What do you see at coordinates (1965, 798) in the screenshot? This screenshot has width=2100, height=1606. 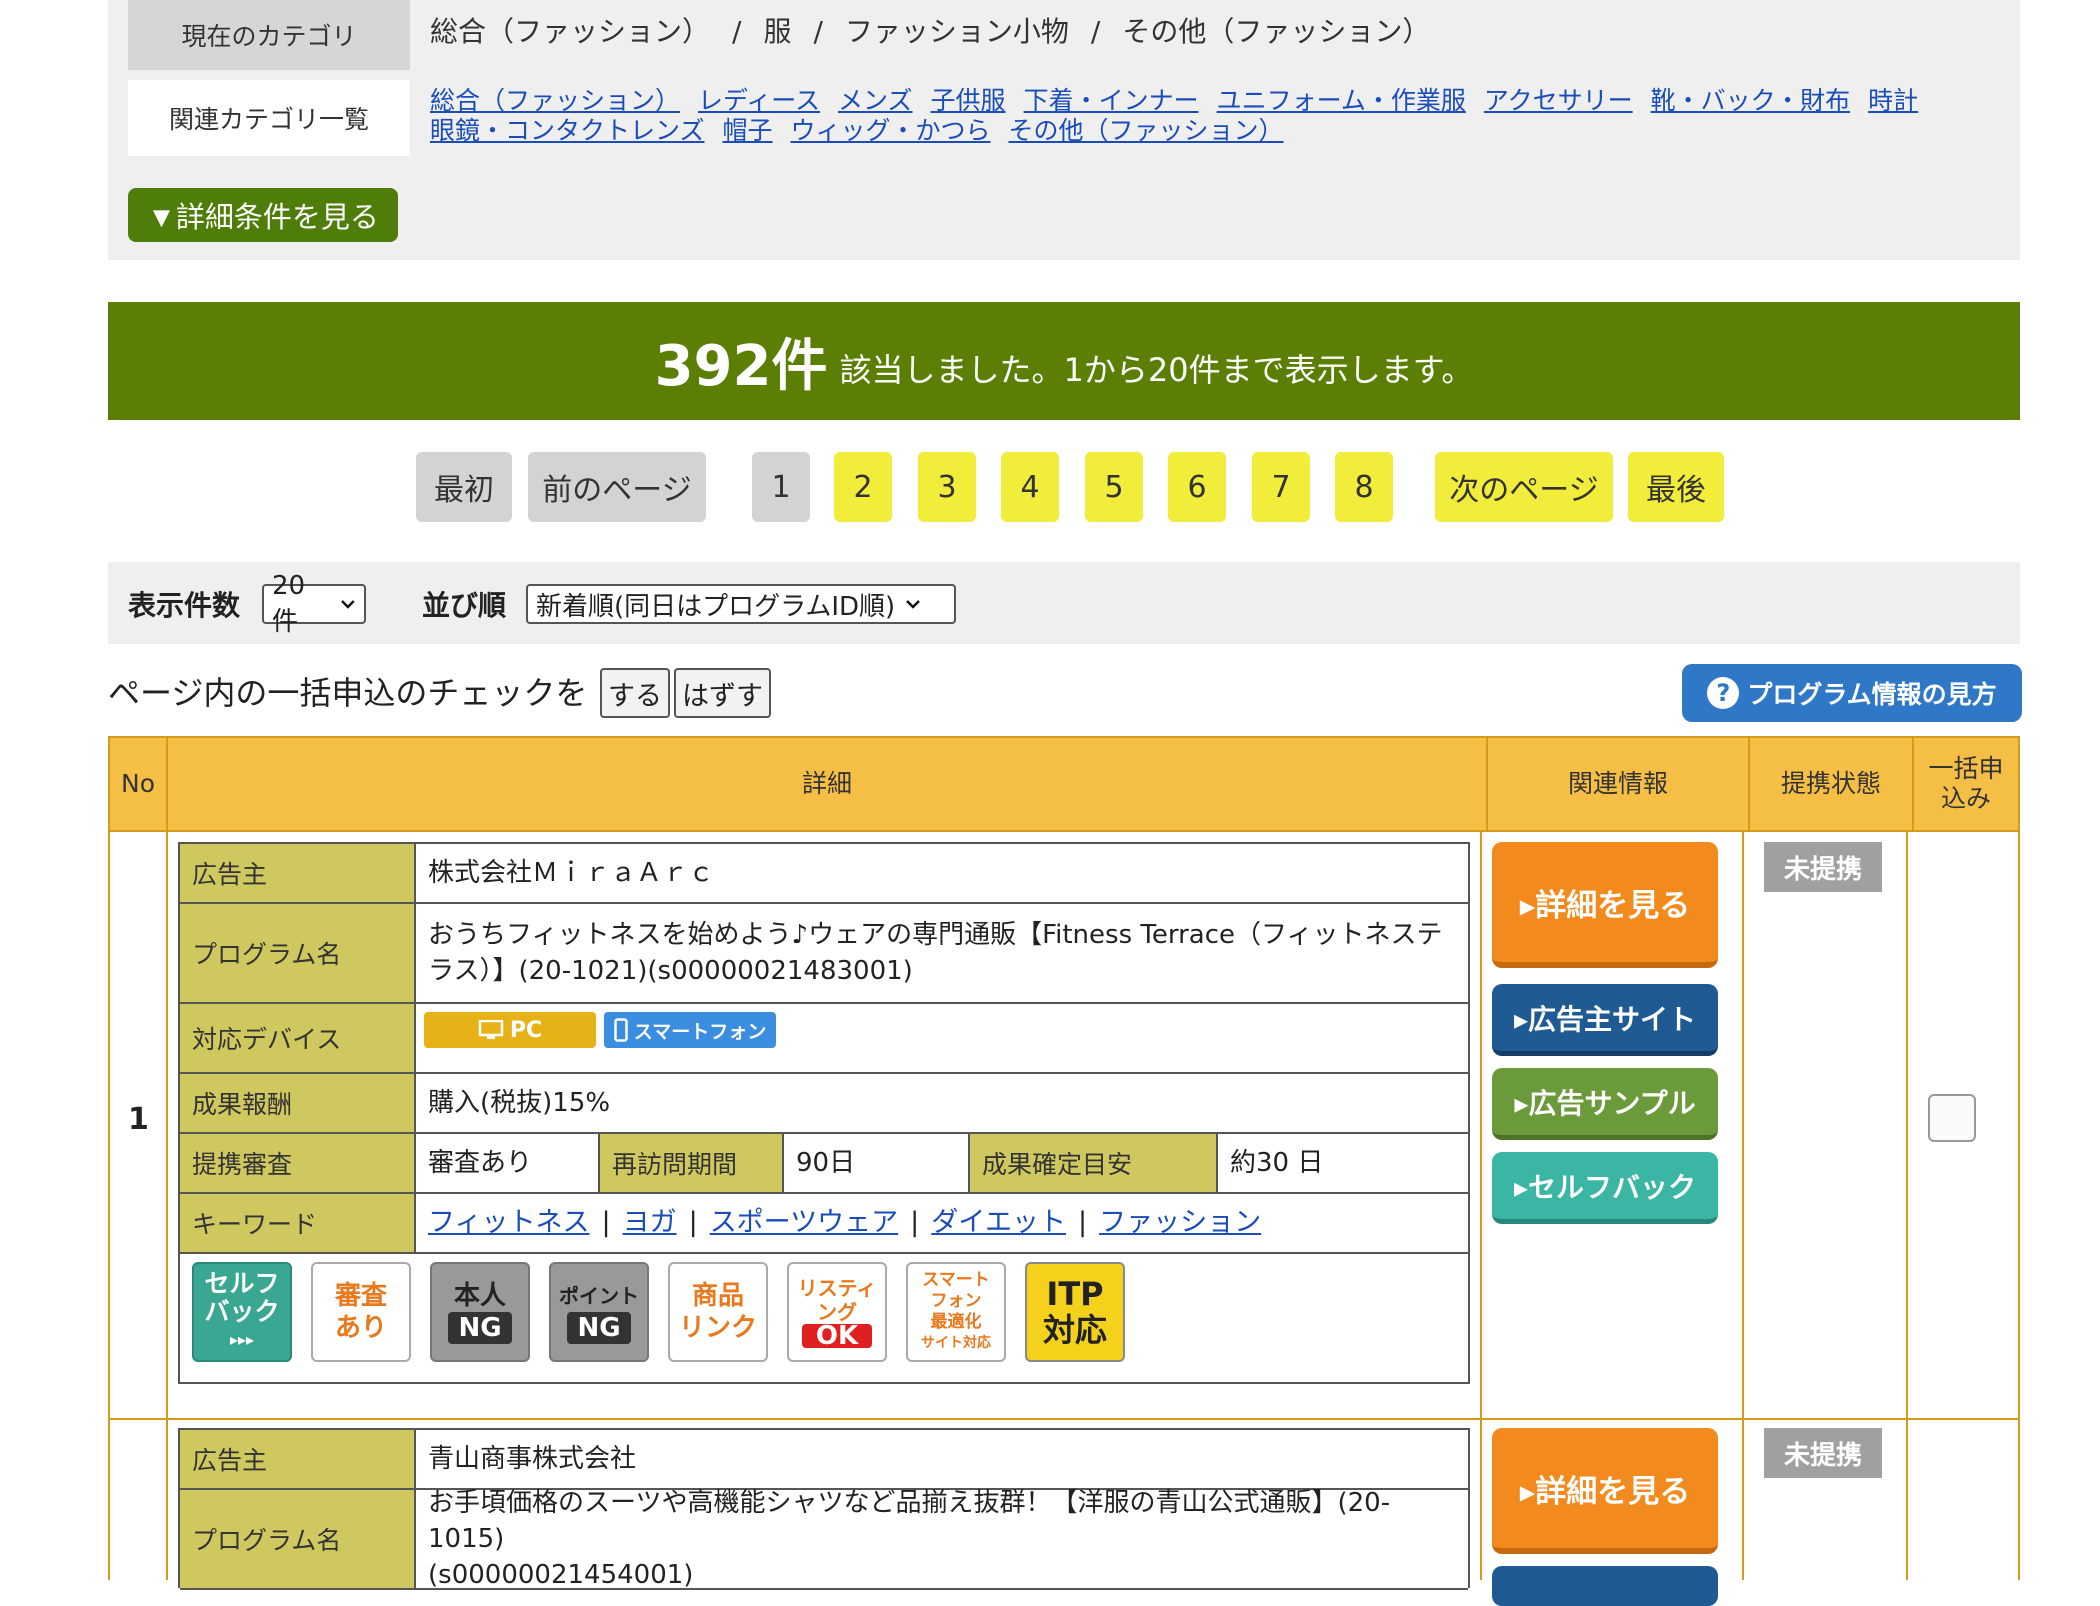 I see `header-bulk-line2: 込み` at bounding box center [1965, 798].